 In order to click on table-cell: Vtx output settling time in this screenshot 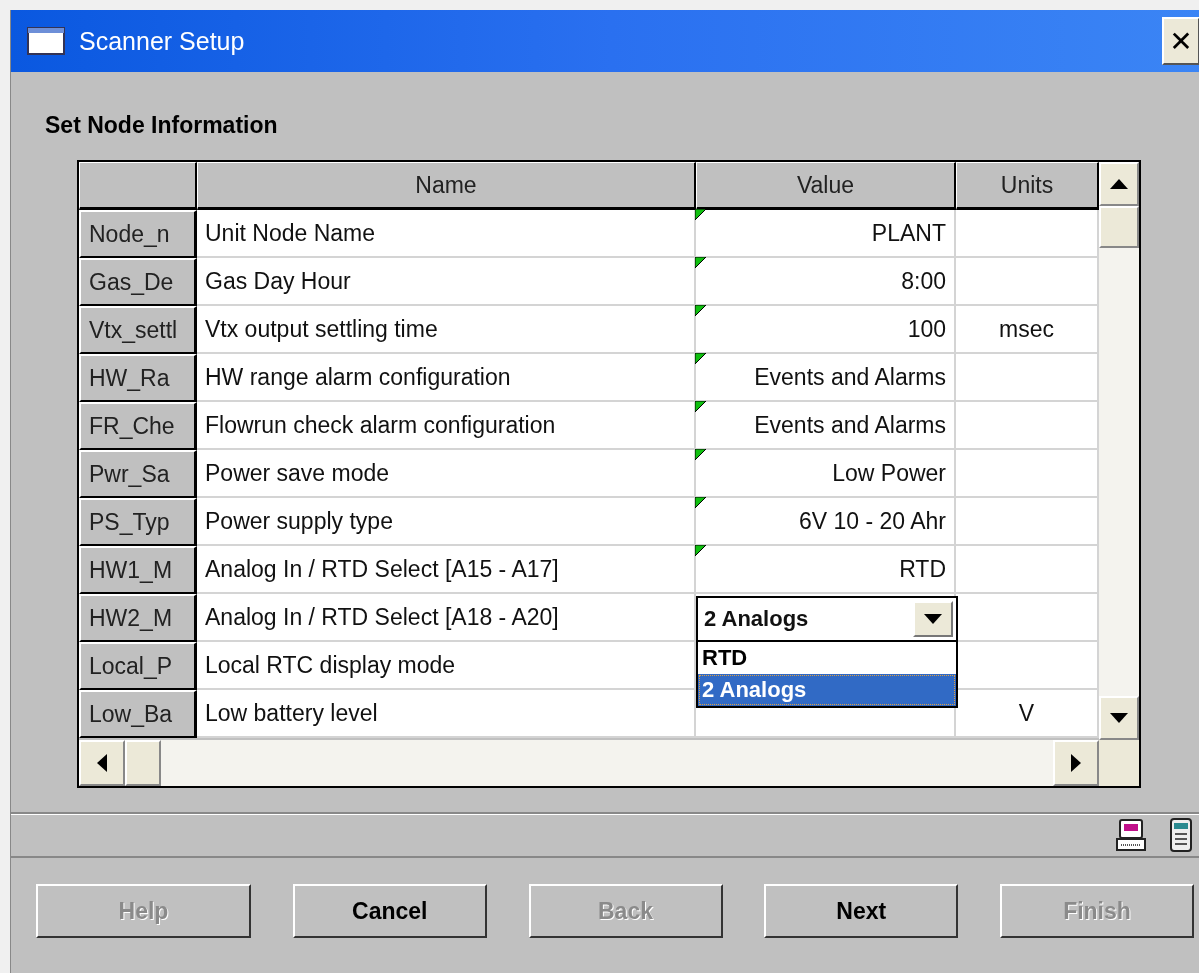, I will do `click(446, 330)`.